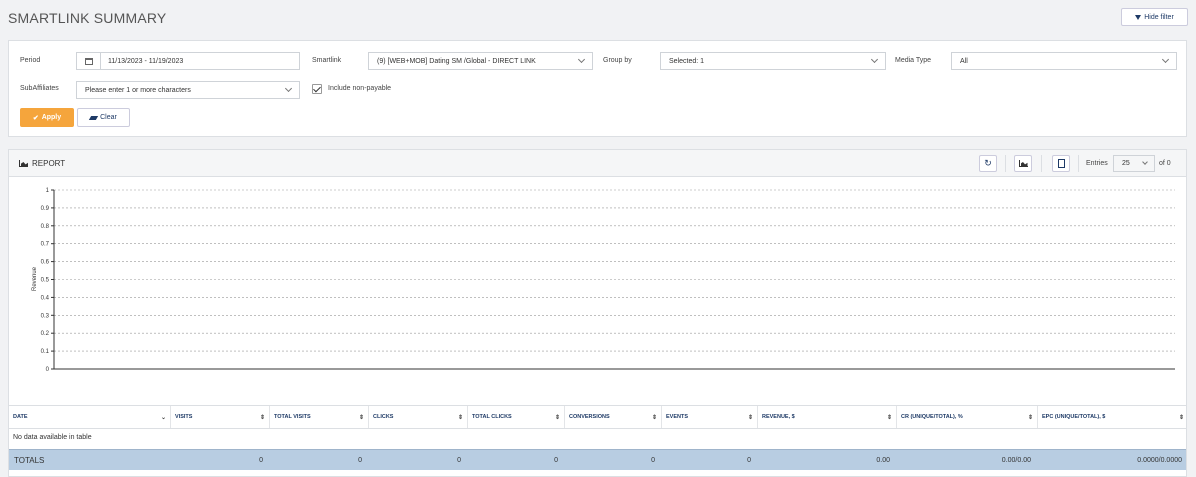 The height and width of the screenshot is (477, 1196). What do you see at coordinates (45, 298) in the screenshot?
I see `y-tick-label: 0.4` at bounding box center [45, 298].